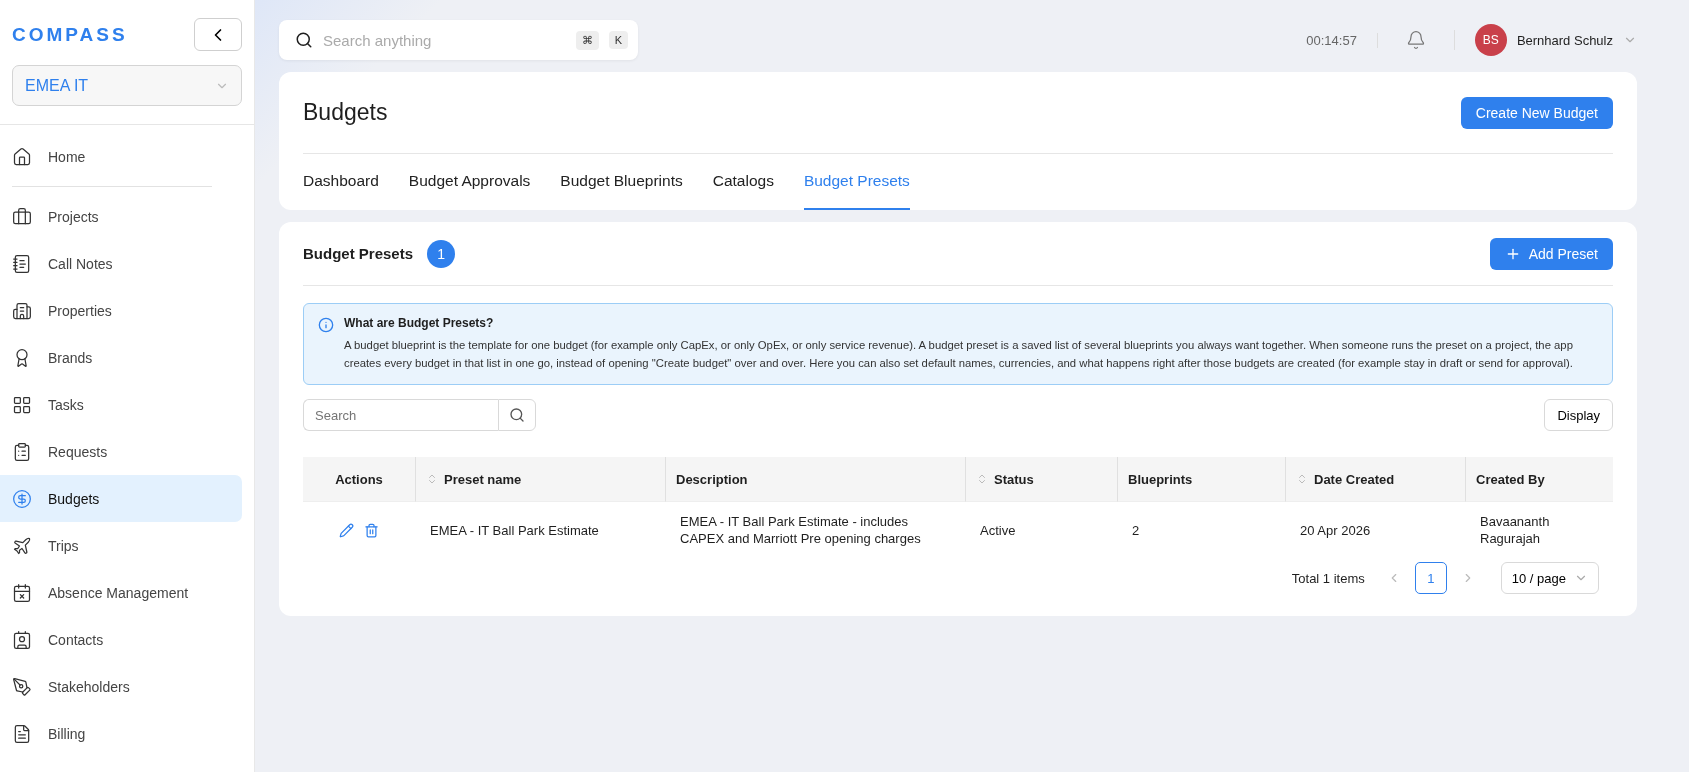  What do you see at coordinates (815, 479) in the screenshot?
I see `column-header: Description` at bounding box center [815, 479].